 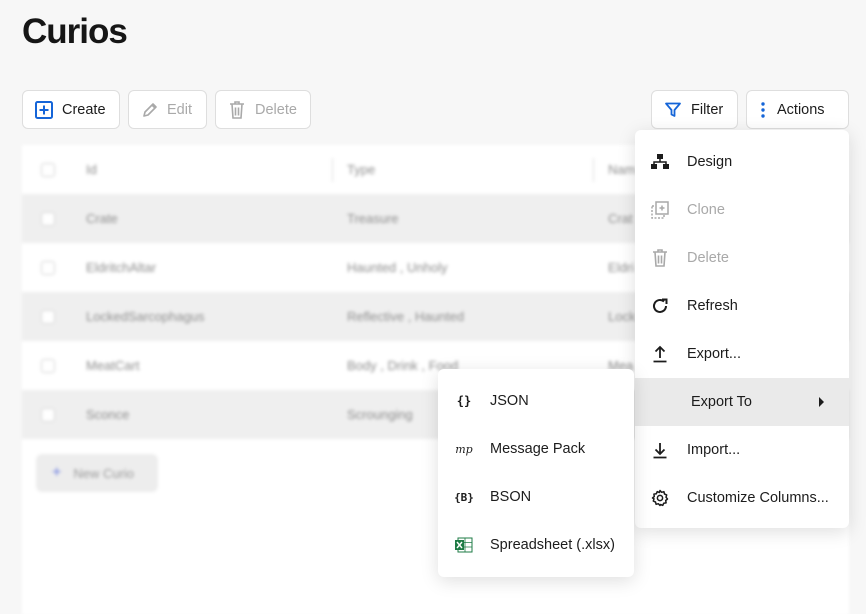 I want to click on menu-item-label: Export To, so click(x=721, y=402).